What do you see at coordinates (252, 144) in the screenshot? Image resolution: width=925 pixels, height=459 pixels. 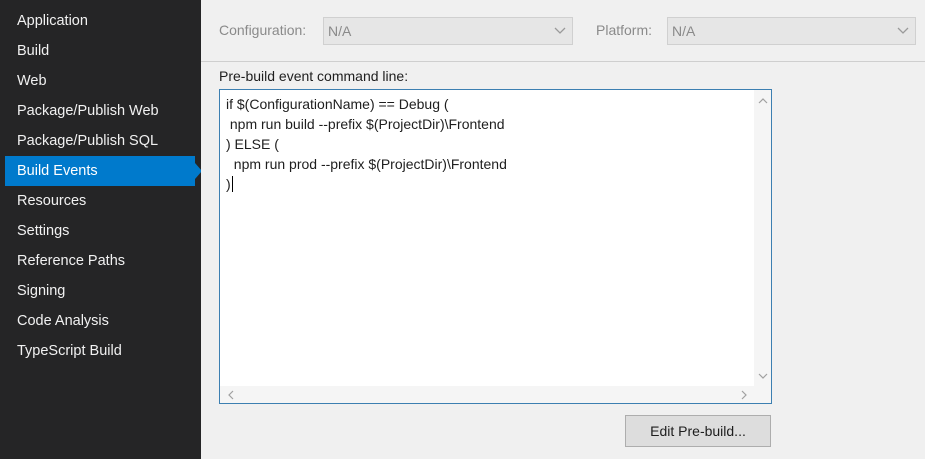 I see `code-line-text: ) ELSE (` at bounding box center [252, 144].